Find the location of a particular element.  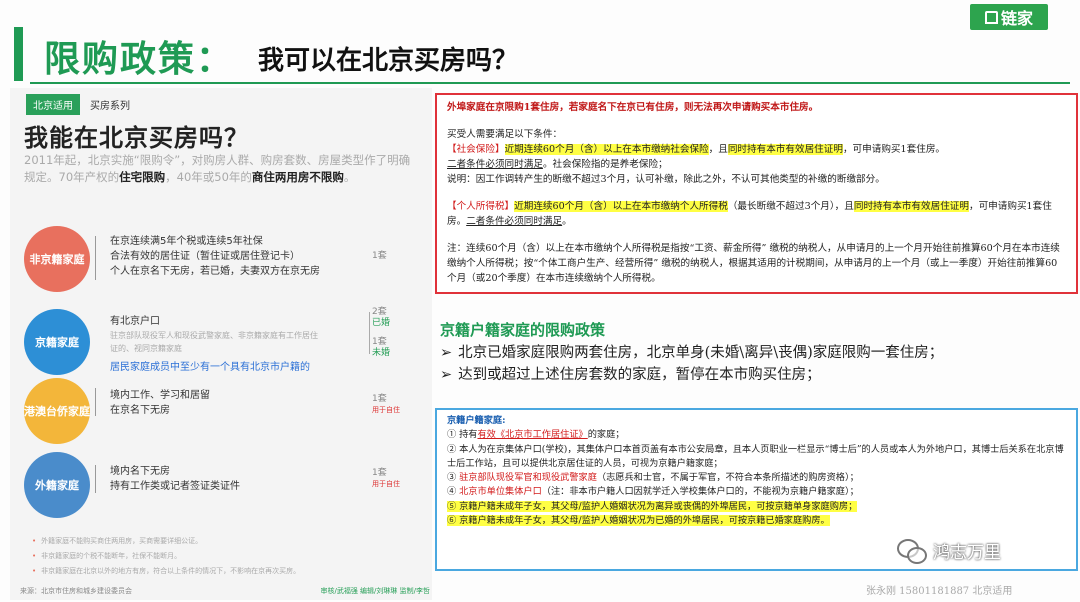

title-divider is located at coordinates (550, 83).